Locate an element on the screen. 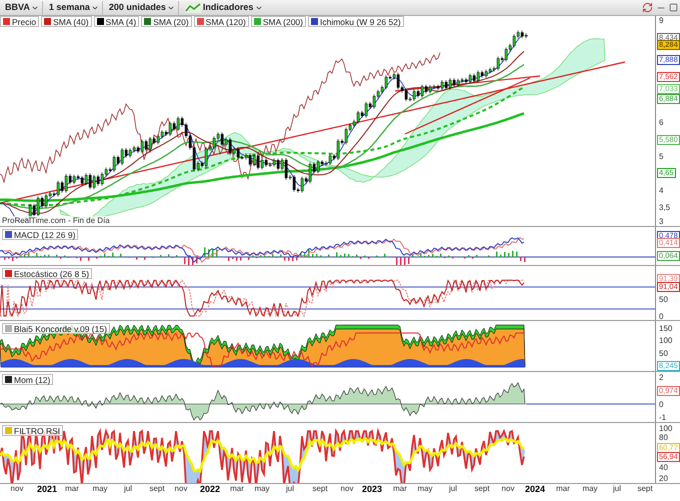 This screenshot has width=680, height=501. axis-tick-label: 80 is located at coordinates (663, 437).